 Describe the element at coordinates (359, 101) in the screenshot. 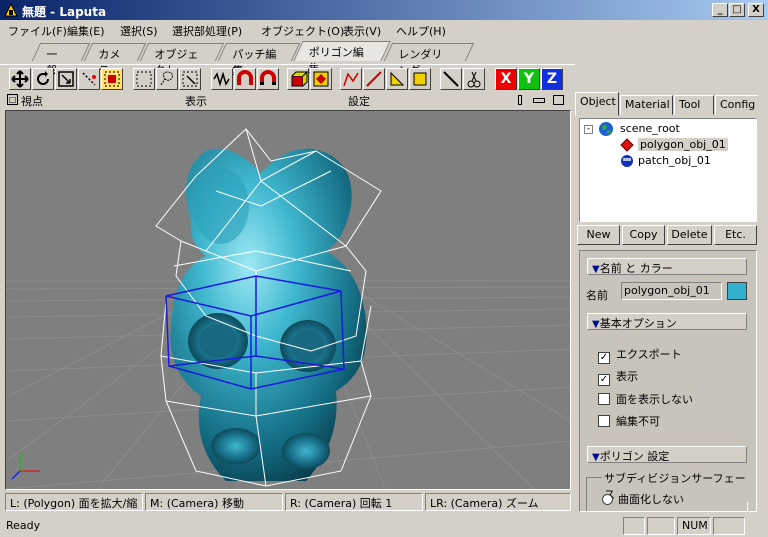

I see `settings-menu: 設定` at that location.